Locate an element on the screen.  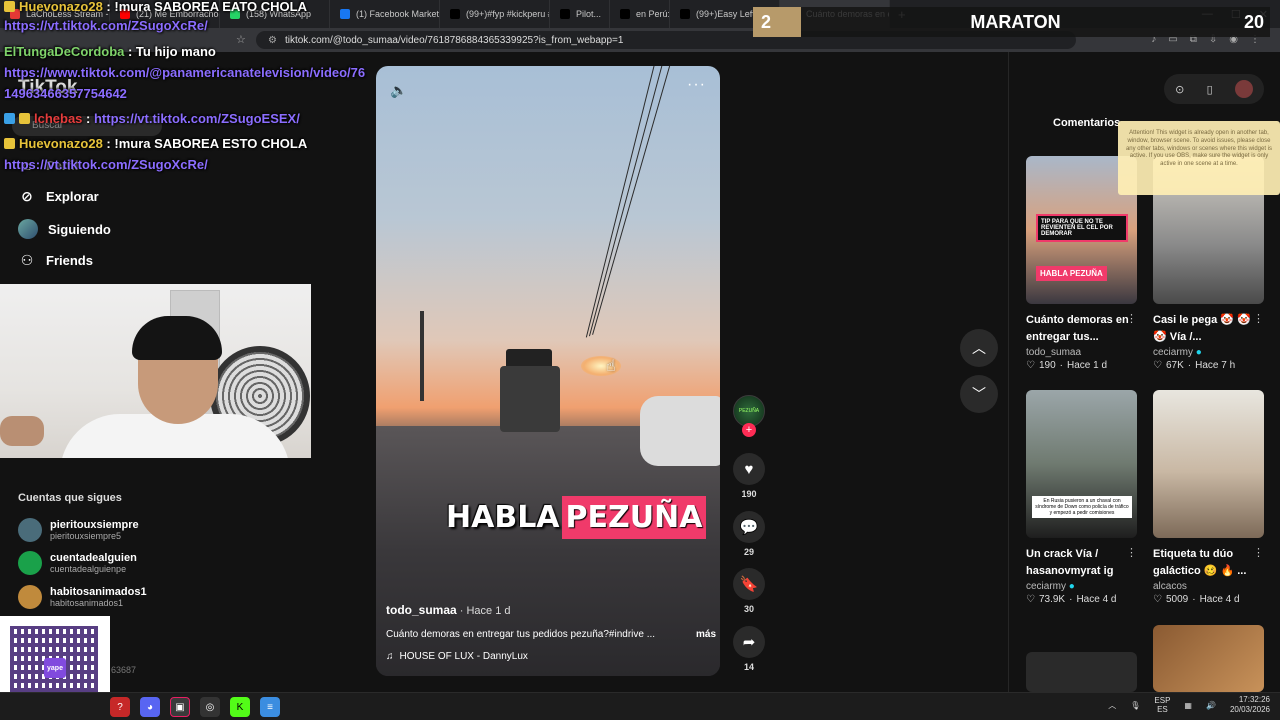
share-icon: ➦ is located at coordinates (749, 642).